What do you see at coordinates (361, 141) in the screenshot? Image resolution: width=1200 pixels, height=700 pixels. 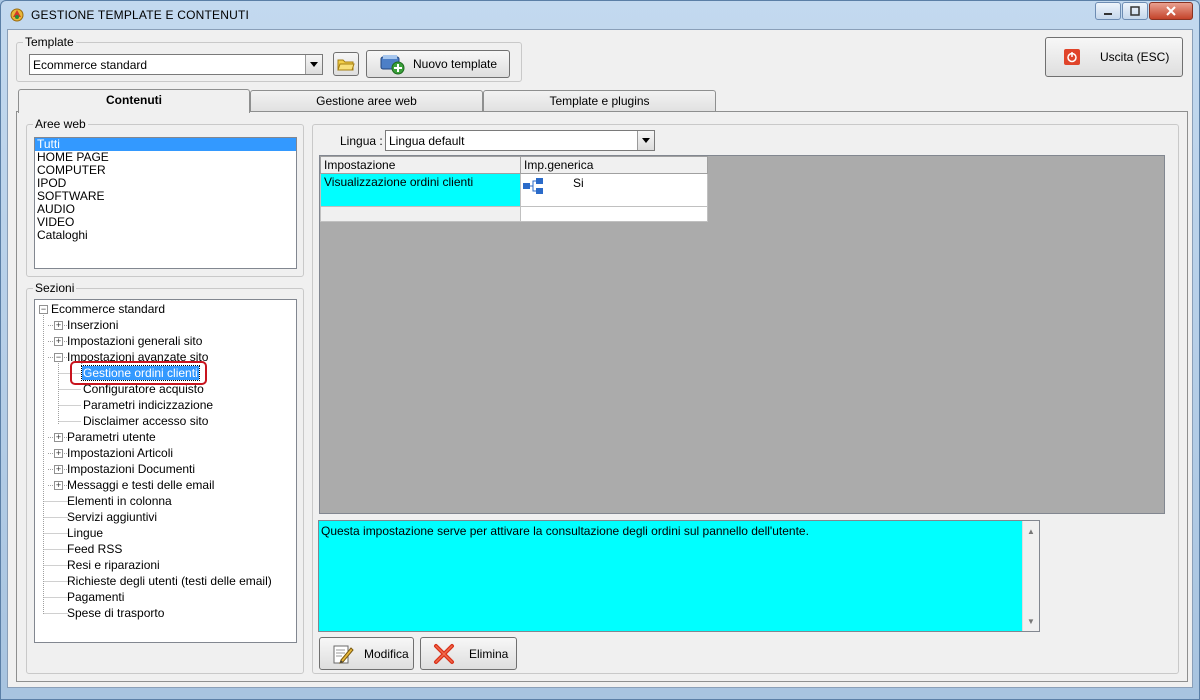 I see `lingua-label: Lingua :` at bounding box center [361, 141].